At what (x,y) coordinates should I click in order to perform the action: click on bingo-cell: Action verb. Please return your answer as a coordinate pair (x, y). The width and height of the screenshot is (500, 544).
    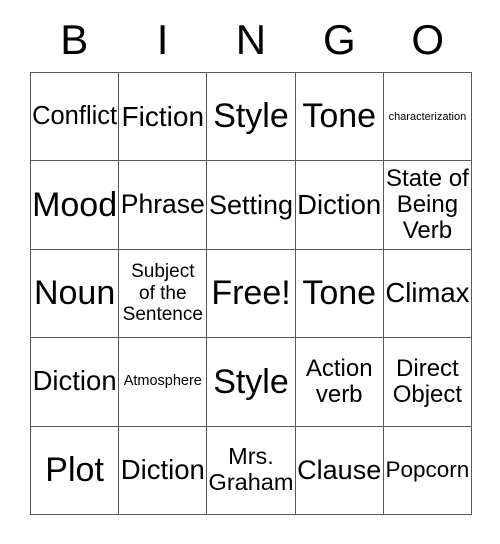
    Looking at the image, I should click on (339, 382).